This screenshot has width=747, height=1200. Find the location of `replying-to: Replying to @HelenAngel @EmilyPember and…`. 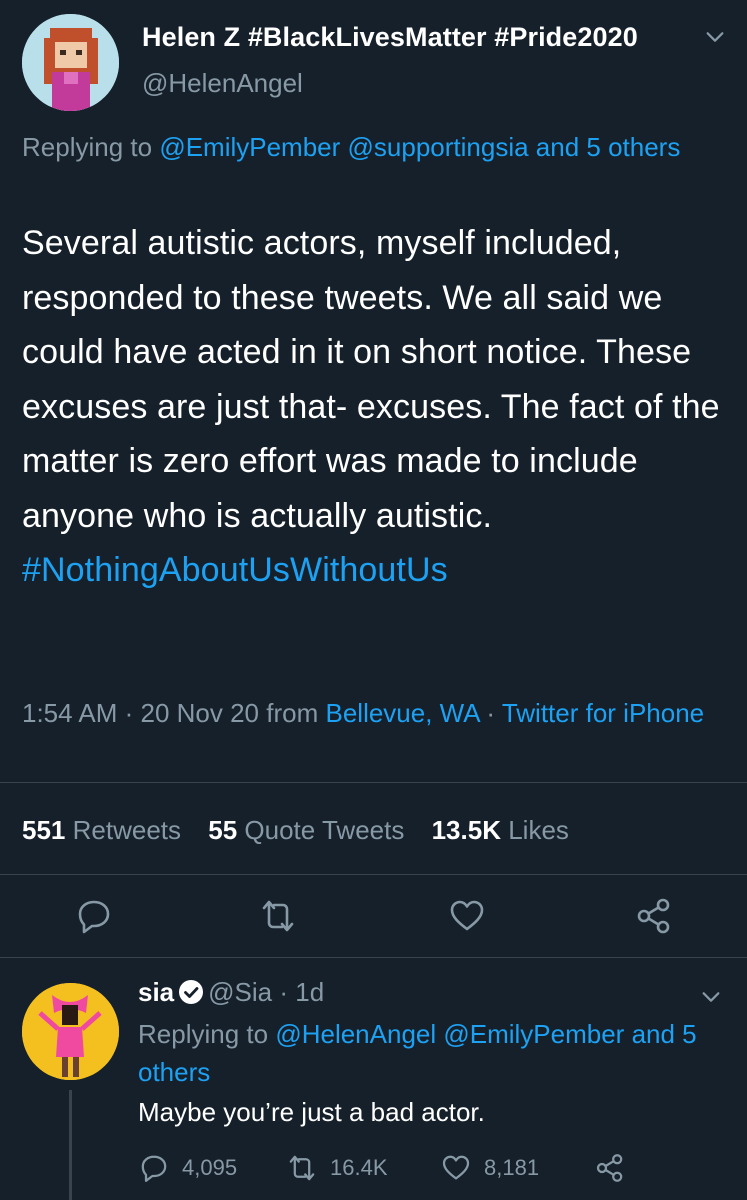

replying-to: Replying to @HelenAngel @EmilyPember and… is located at coordinates (438, 1053).